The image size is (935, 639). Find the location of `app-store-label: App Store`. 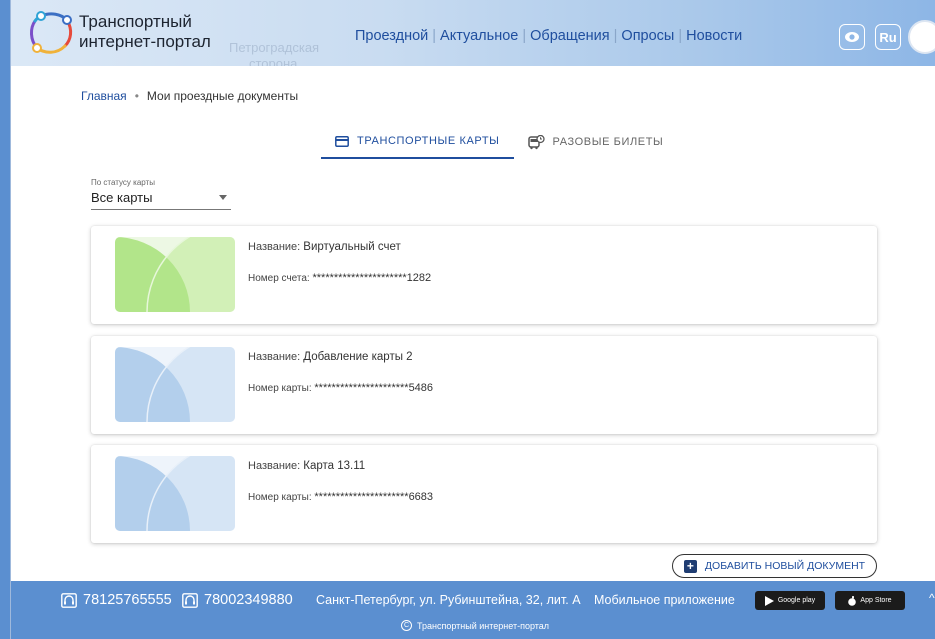

app-store-label: App Store is located at coordinates (876, 600).